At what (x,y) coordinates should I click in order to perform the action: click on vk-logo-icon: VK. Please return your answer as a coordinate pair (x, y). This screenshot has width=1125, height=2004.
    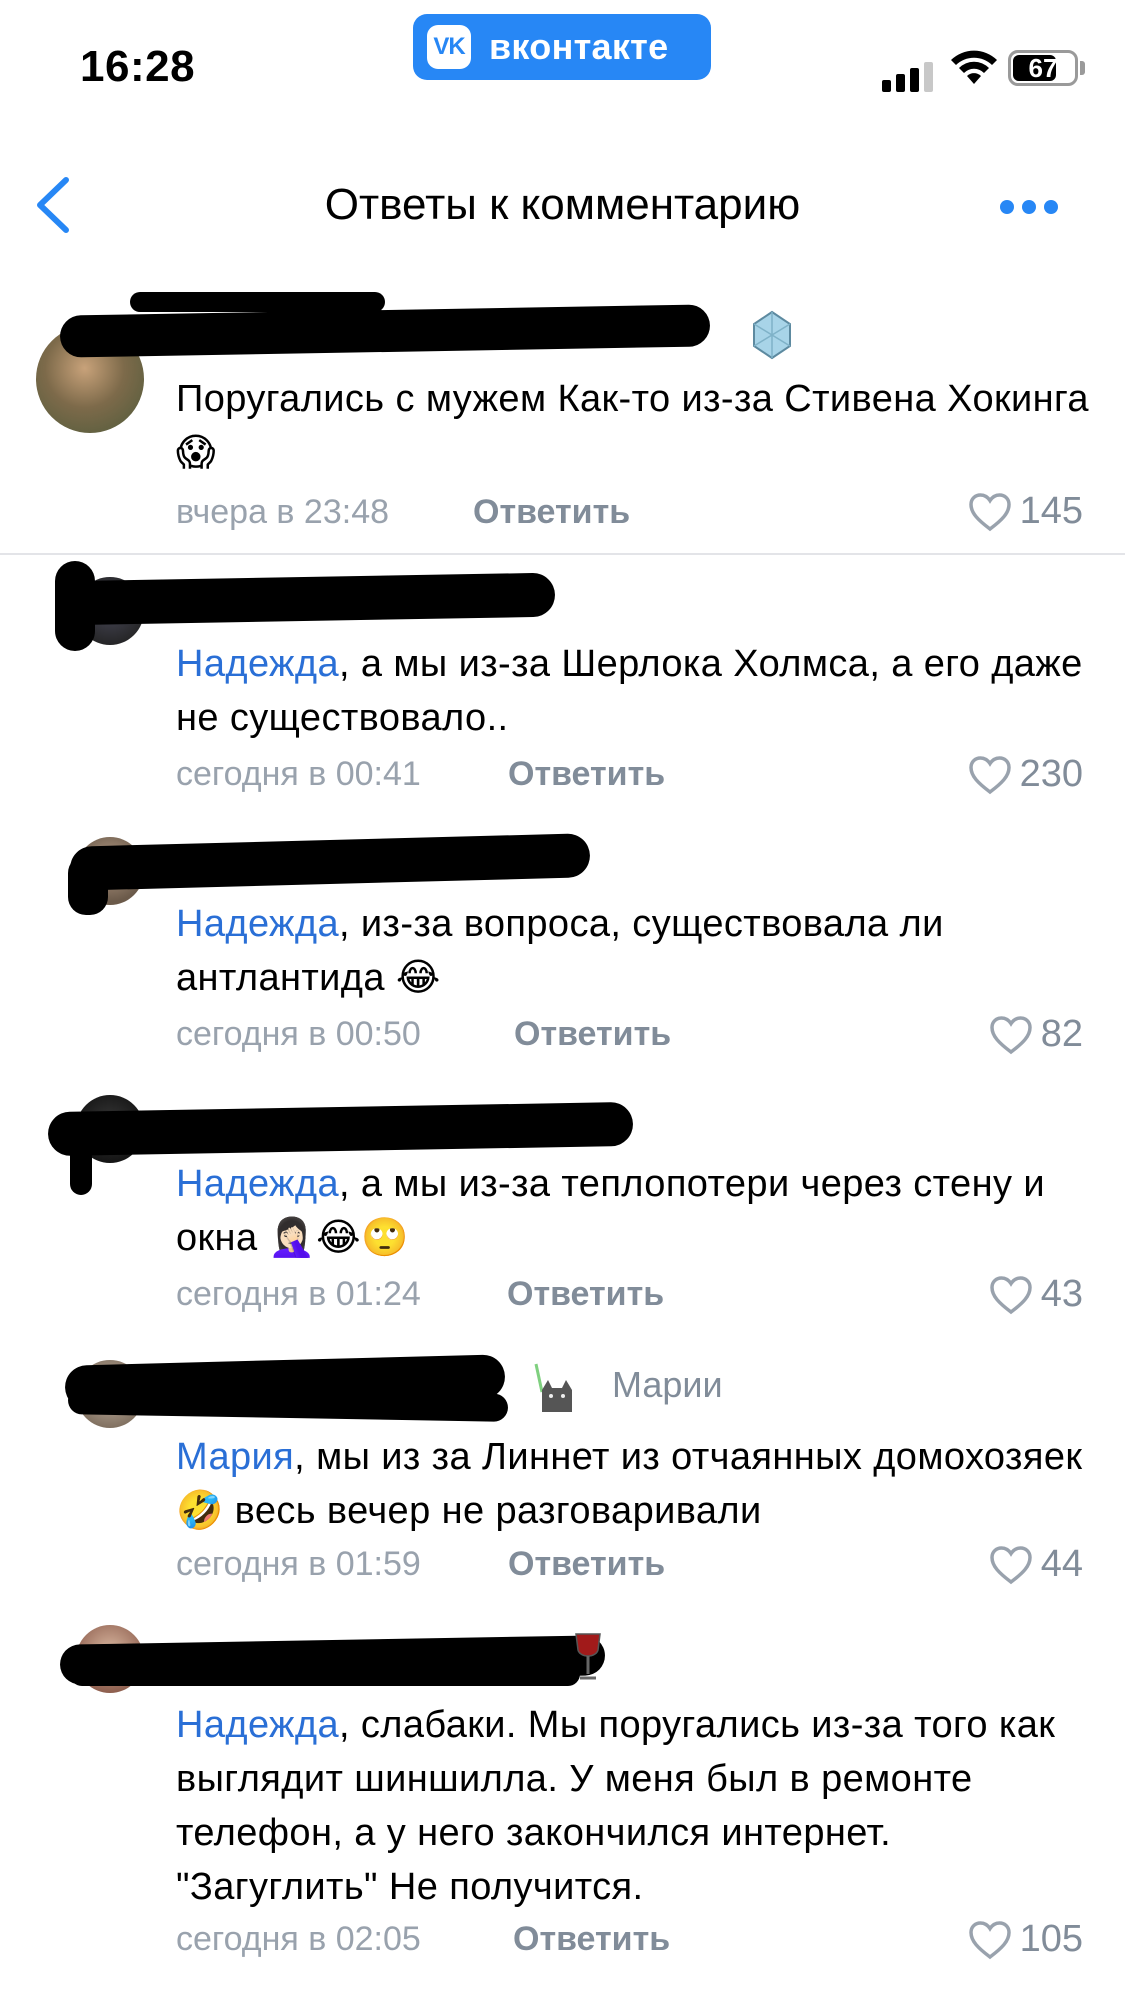
    Looking at the image, I should click on (449, 47).